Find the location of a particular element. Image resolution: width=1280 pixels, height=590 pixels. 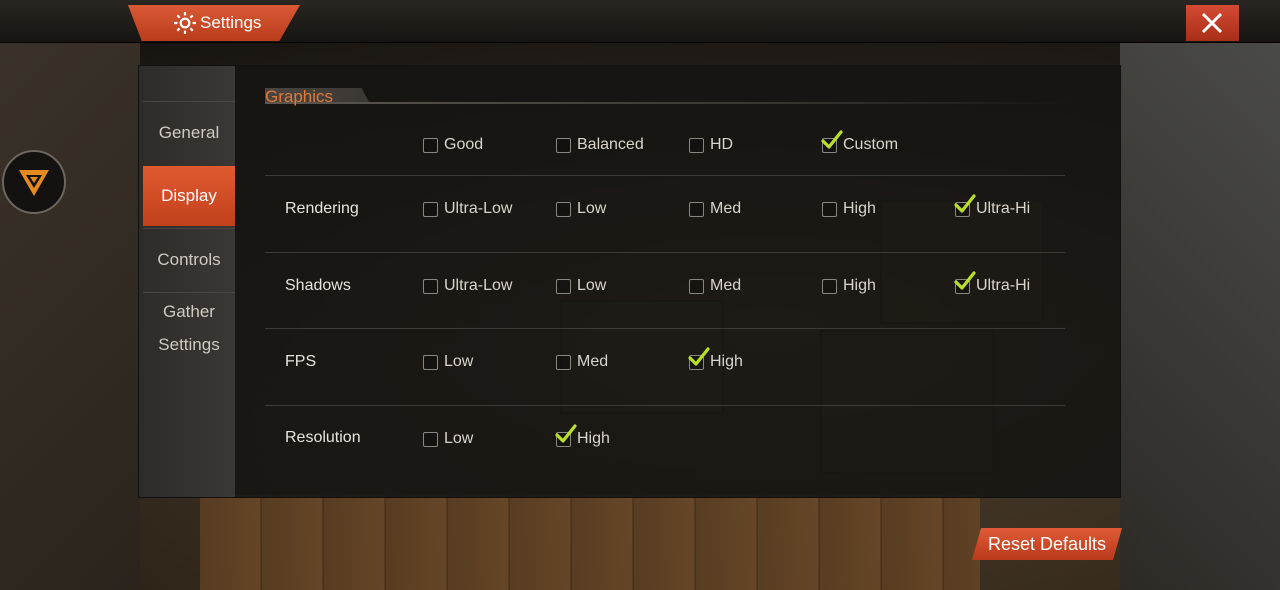

section-divider is located at coordinates (670, 103).